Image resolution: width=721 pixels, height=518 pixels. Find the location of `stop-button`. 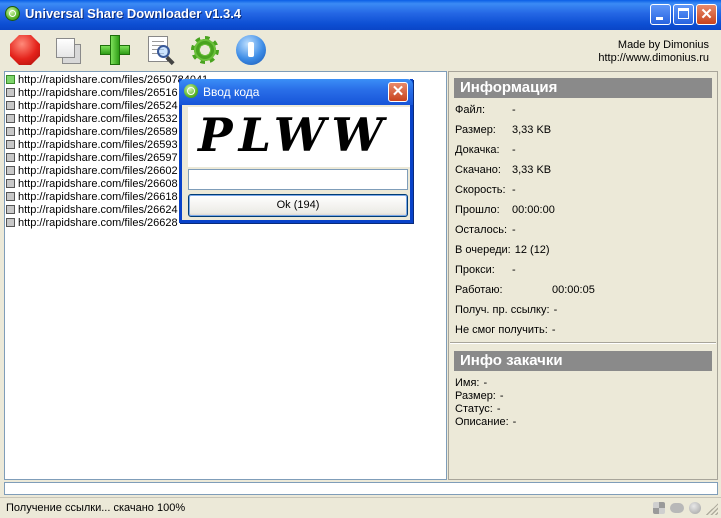

stop-button is located at coordinates (25, 50).